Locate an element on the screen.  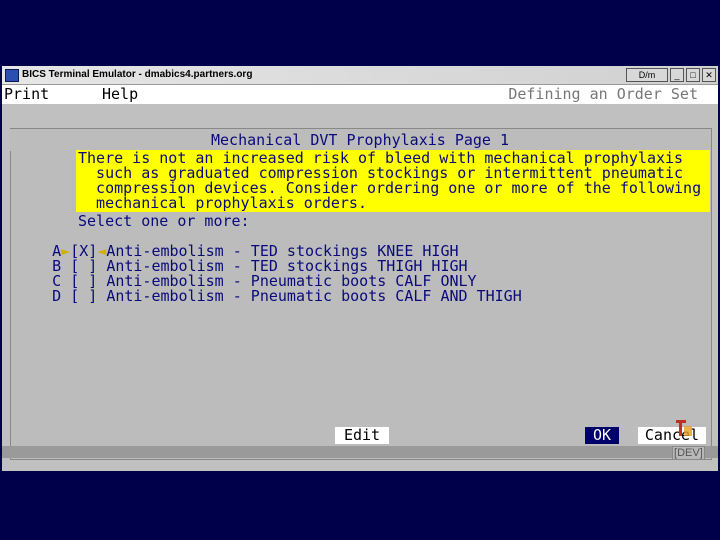
cancel-button: Cancel is located at coordinates (672, 435).